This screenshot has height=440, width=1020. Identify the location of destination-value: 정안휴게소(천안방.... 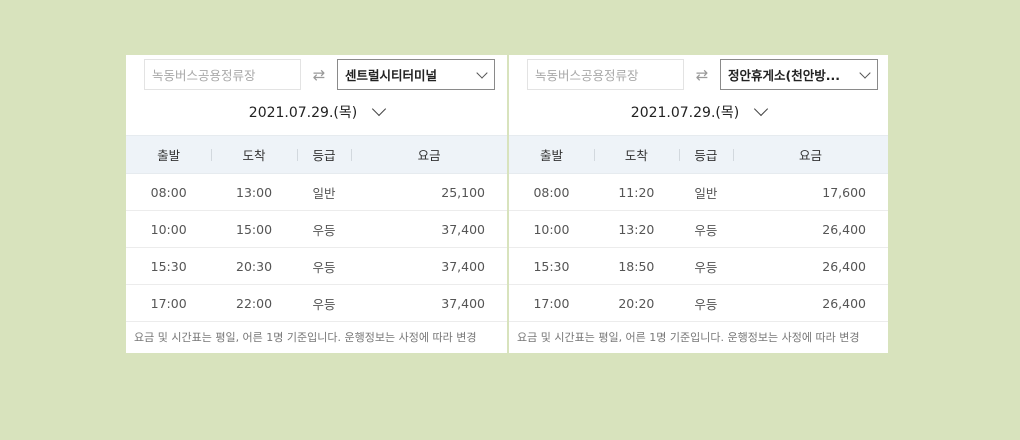
(784, 75).